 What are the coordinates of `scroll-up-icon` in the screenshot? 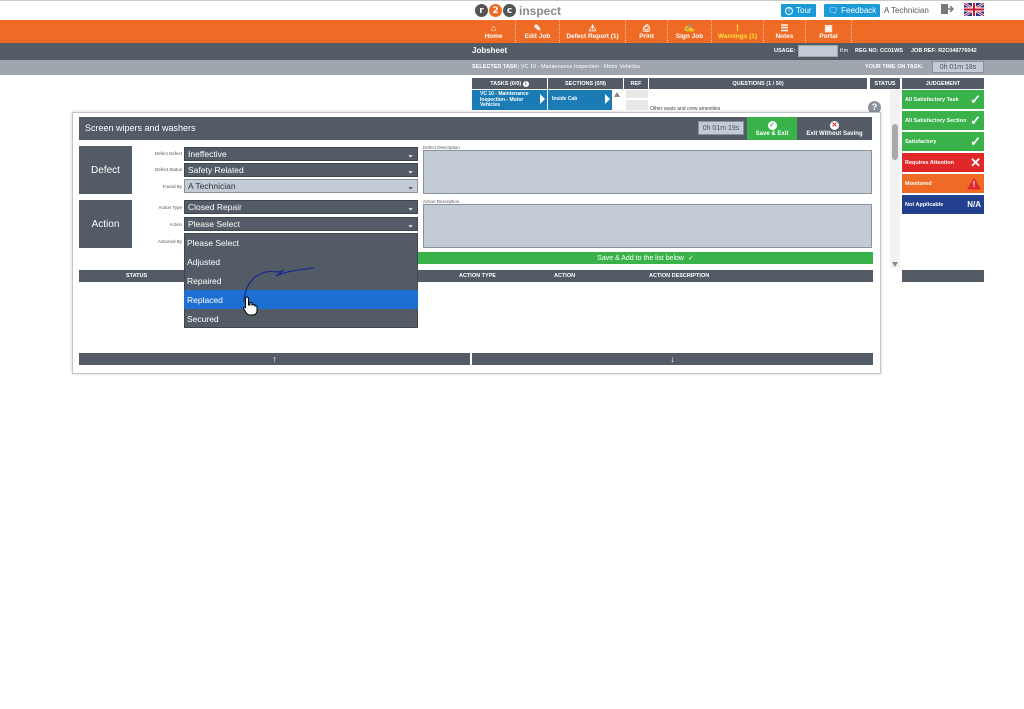 It's located at (617, 94).